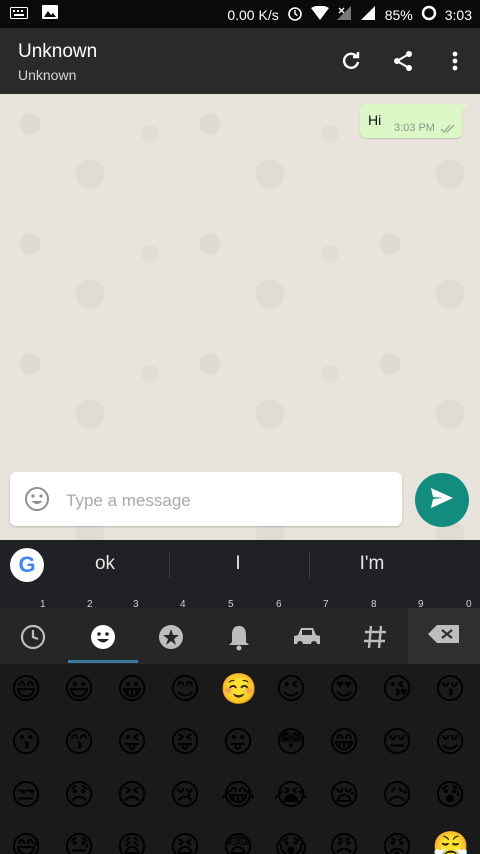 This screenshot has height=854, width=480. What do you see at coordinates (291, 796) in the screenshot?
I see `emoji-key: 😭` at bounding box center [291, 796].